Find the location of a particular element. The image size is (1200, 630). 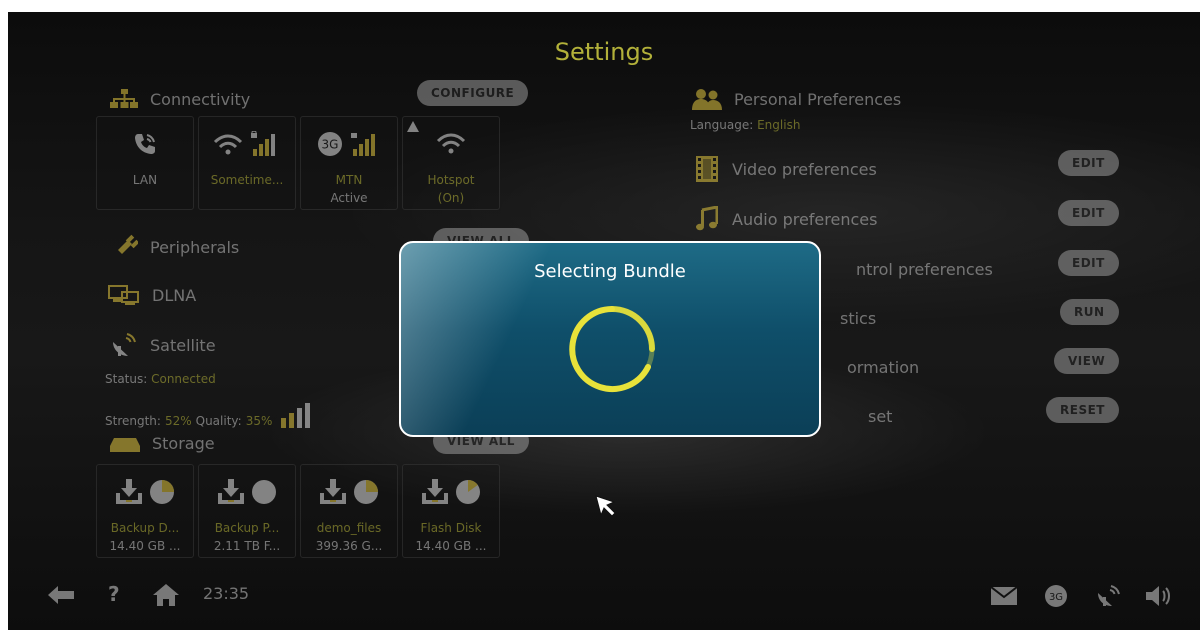

back-arrow-icon is located at coordinates (61, 595).